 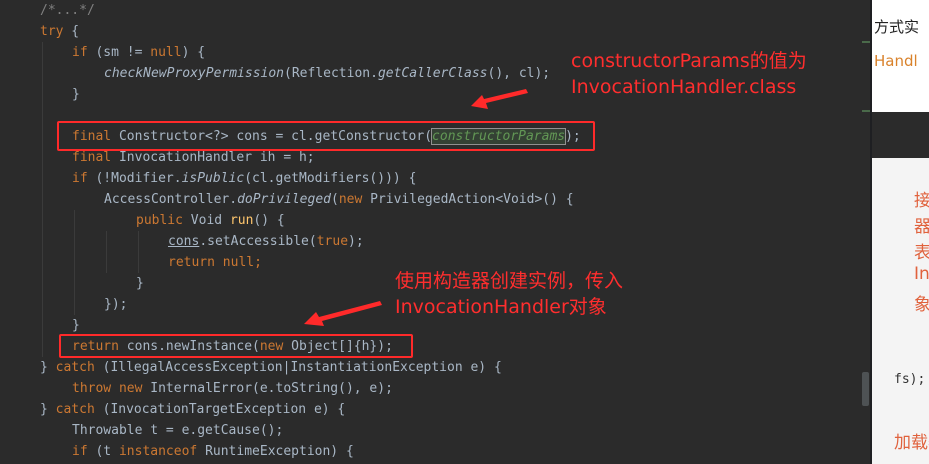 What do you see at coordinates (213, 178) in the screenshot?
I see `method-call: isPublic` at bounding box center [213, 178].